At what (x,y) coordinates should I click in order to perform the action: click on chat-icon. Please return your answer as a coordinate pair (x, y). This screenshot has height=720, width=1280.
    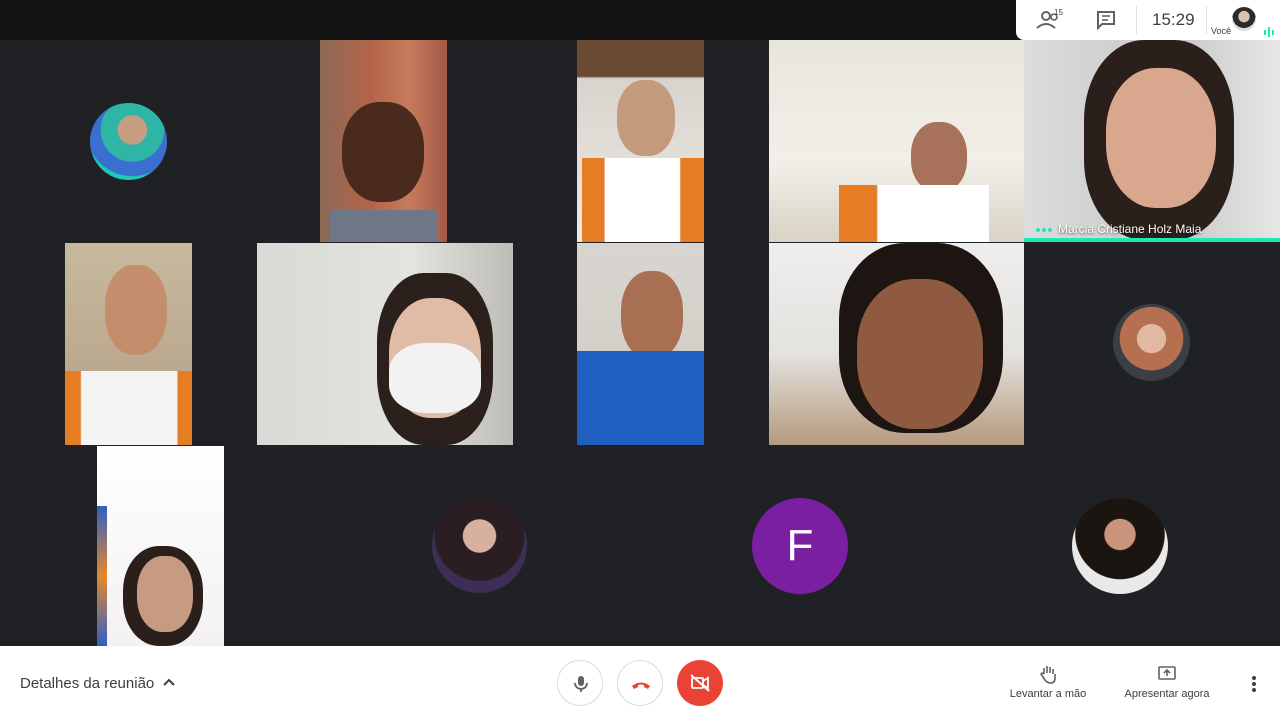
    Looking at the image, I should click on (1106, 20).